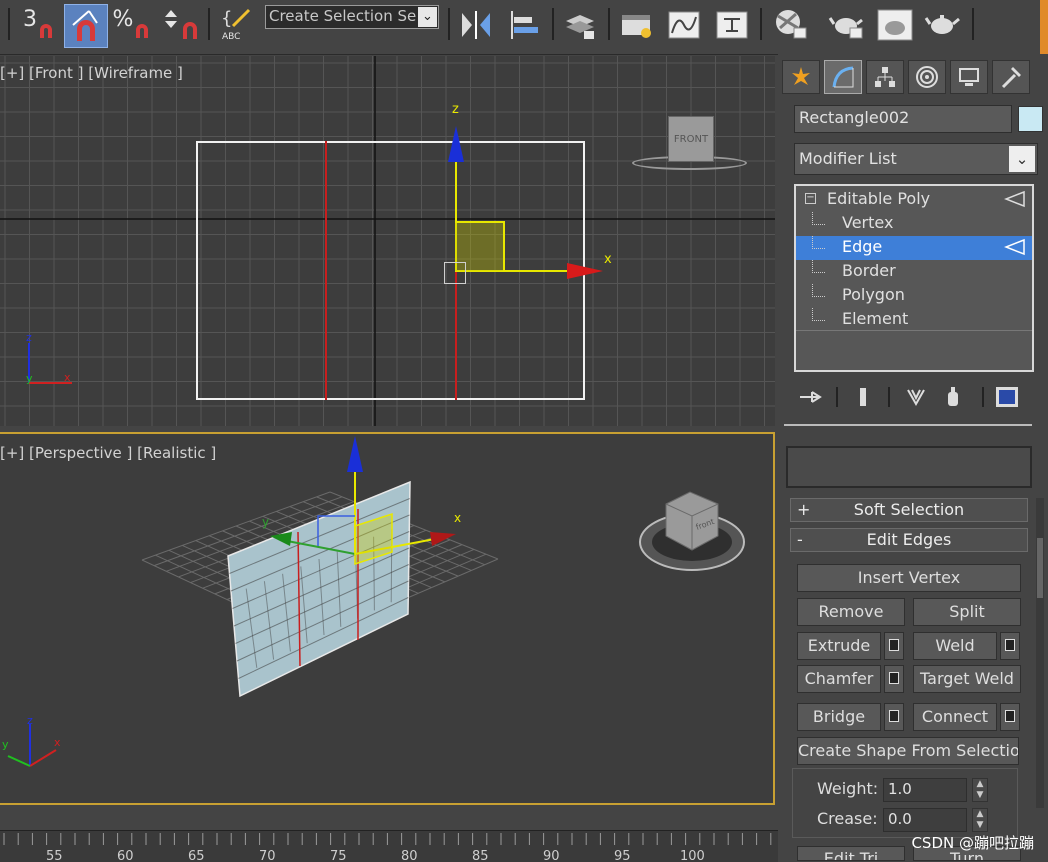  What do you see at coordinates (810, 198) in the screenshot?
I see `collapse-icon: −` at bounding box center [810, 198].